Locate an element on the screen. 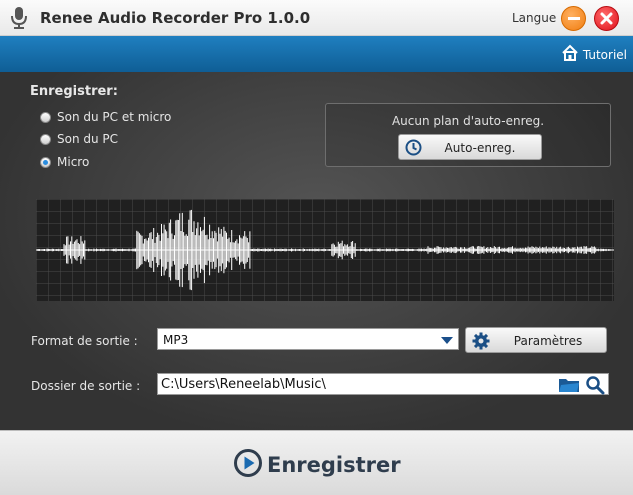  folder-label: Dossier de sortie : is located at coordinates (86, 386).